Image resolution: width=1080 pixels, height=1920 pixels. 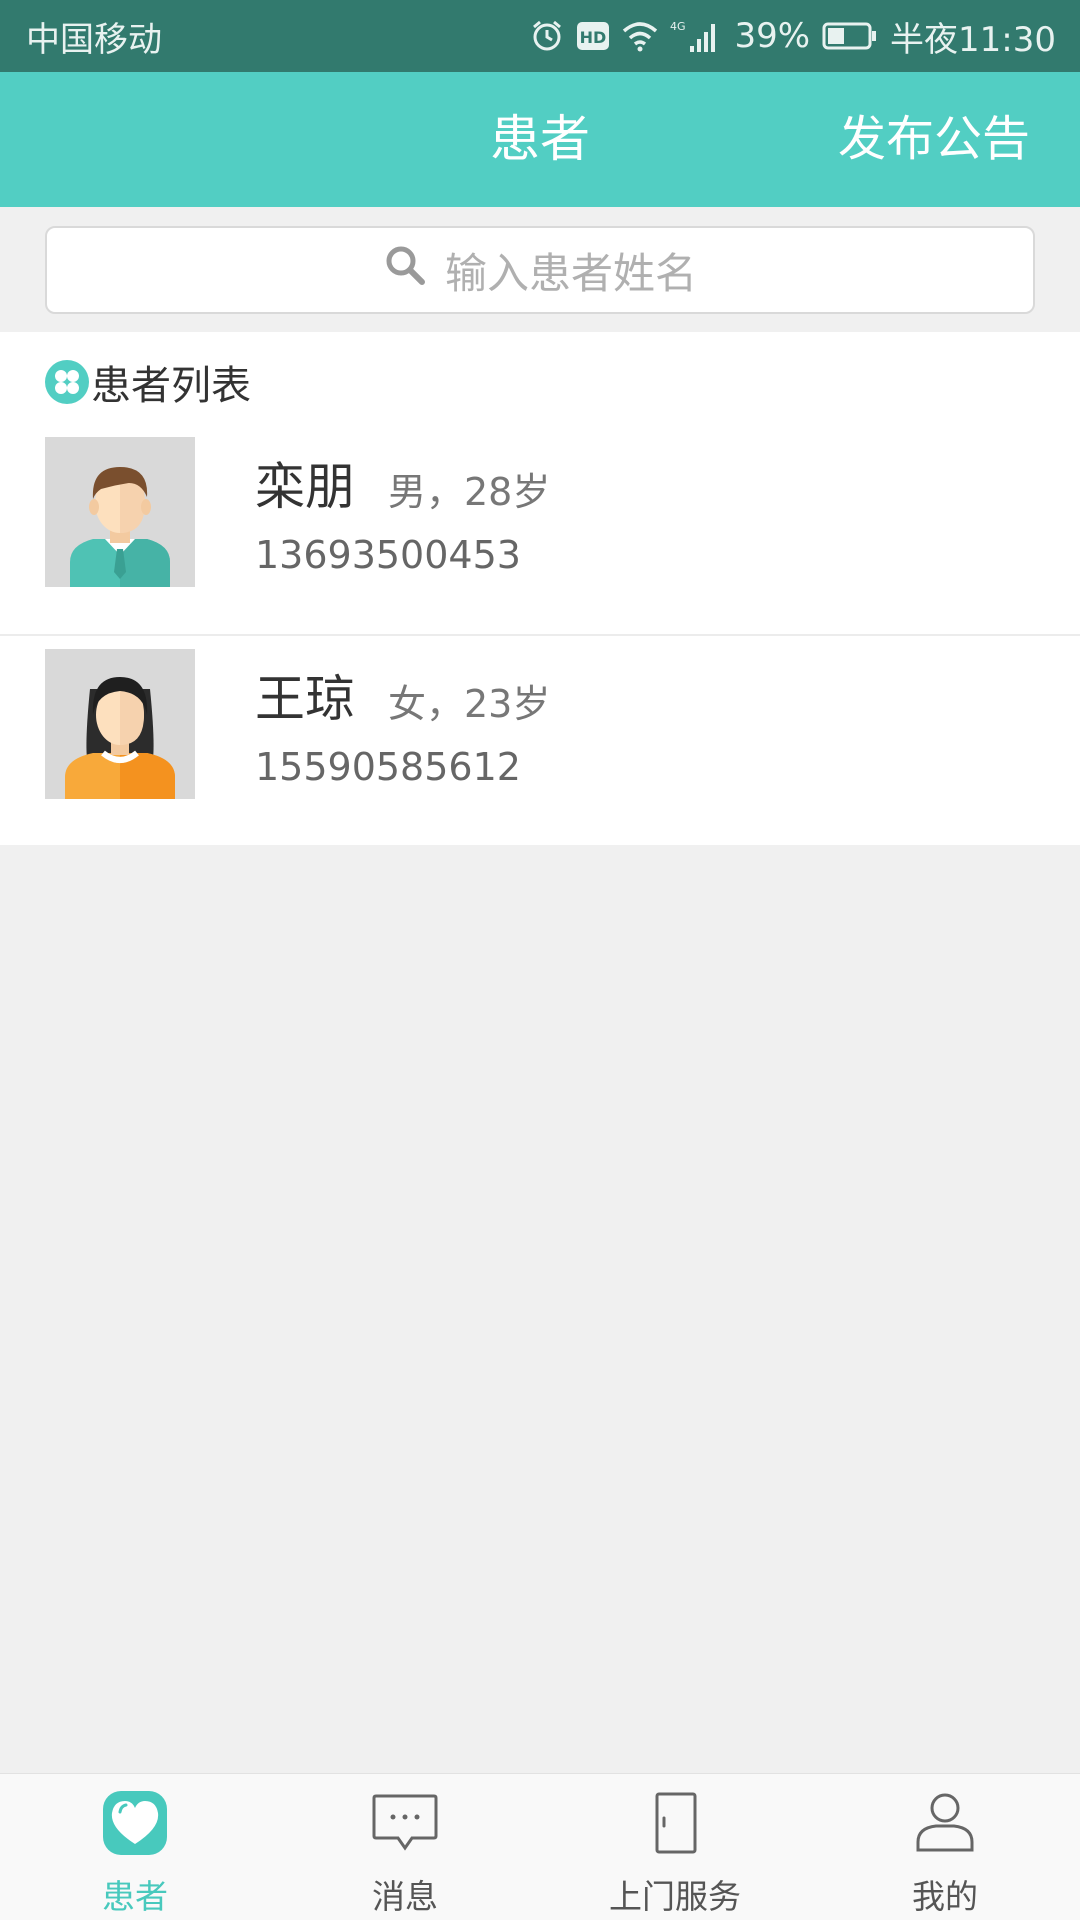 I want to click on patient-name: 栾朋, so click(x=305, y=487).